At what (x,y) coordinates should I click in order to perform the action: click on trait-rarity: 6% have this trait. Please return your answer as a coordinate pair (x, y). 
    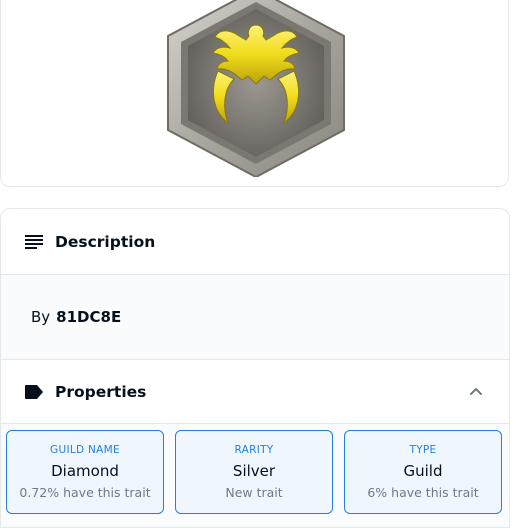
    Looking at the image, I should click on (423, 492).